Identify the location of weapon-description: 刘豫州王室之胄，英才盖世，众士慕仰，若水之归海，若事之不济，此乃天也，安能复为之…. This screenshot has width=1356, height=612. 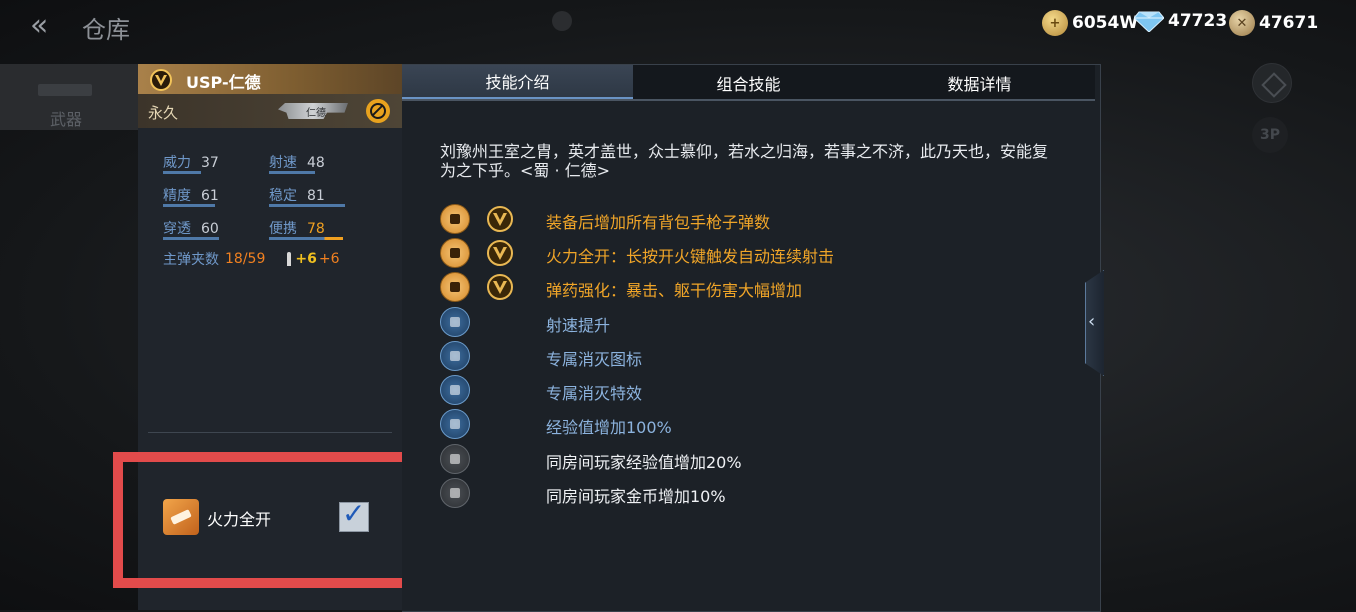
(744, 161).